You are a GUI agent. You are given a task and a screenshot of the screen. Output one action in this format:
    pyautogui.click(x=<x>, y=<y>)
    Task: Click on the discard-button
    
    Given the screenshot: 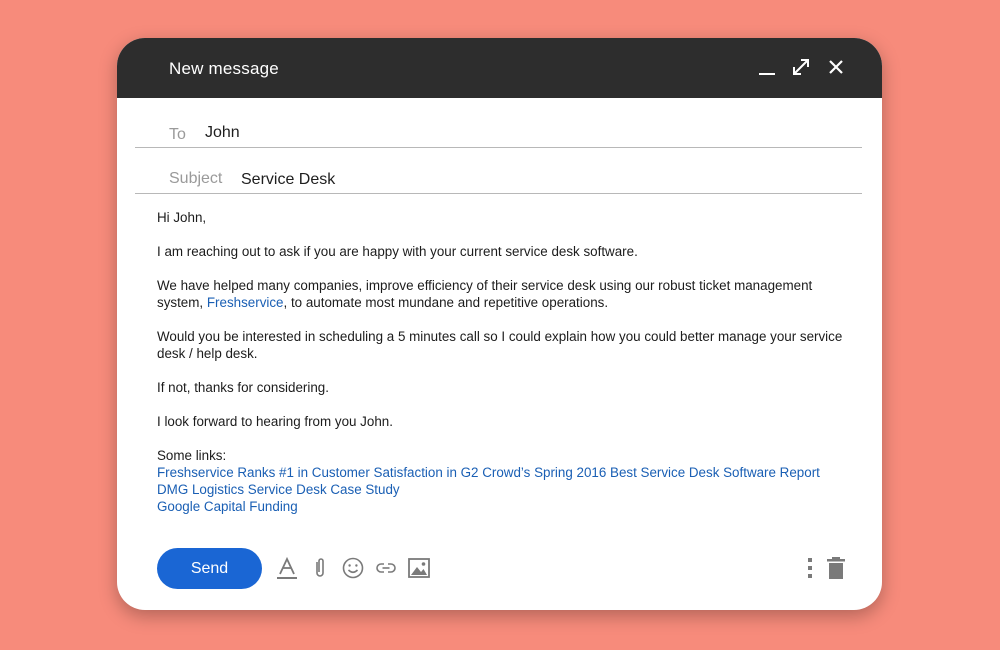 What is the action you would take?
    pyautogui.click(x=836, y=568)
    